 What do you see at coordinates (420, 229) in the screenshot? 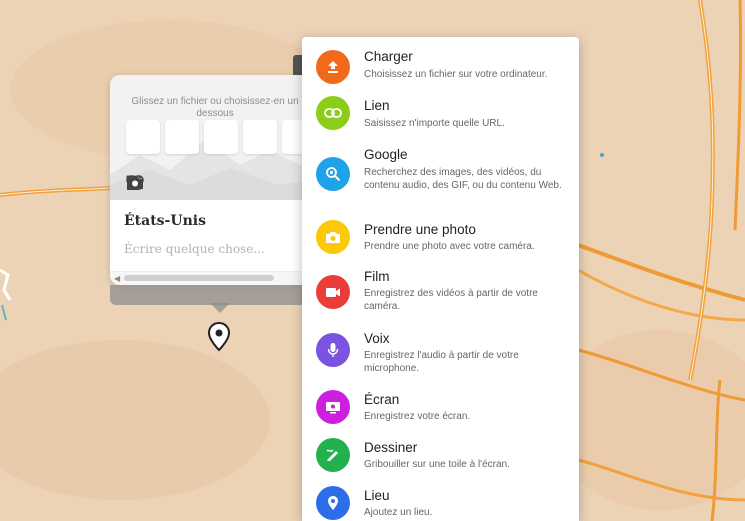
I see `menu-item-label: Prendre une photo` at bounding box center [420, 229].